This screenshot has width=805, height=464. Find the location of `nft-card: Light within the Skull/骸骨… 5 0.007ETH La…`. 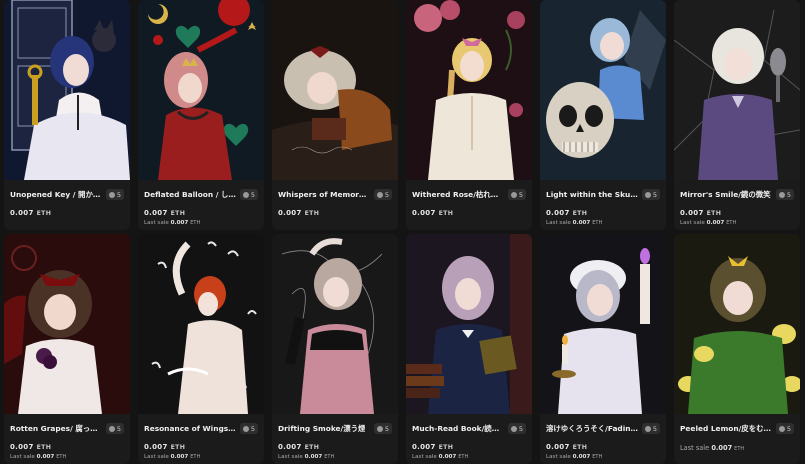

nft-card: Light within the Skull/骸骨… 5 0.007ETH La… is located at coordinates (603, 115).